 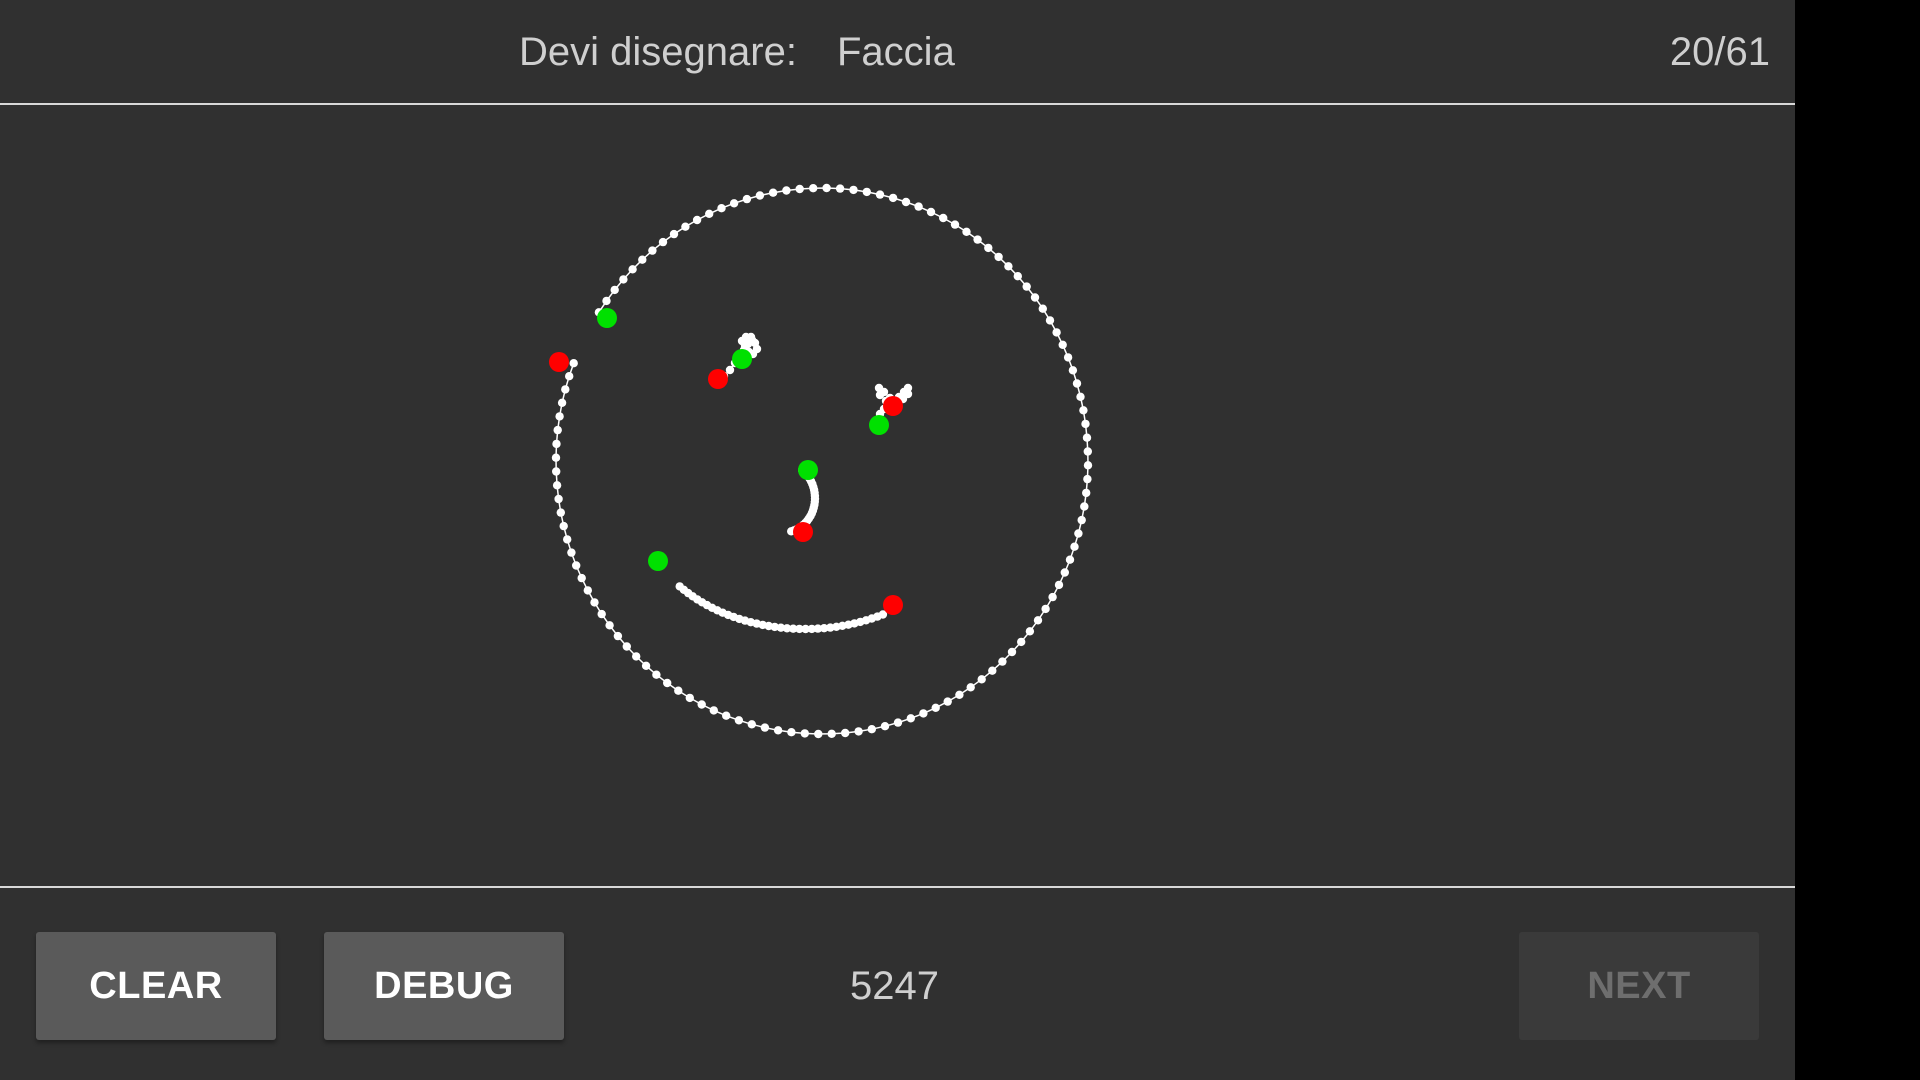 What do you see at coordinates (751, 337) in the screenshot?
I see `left-eye-stroke-point` at bounding box center [751, 337].